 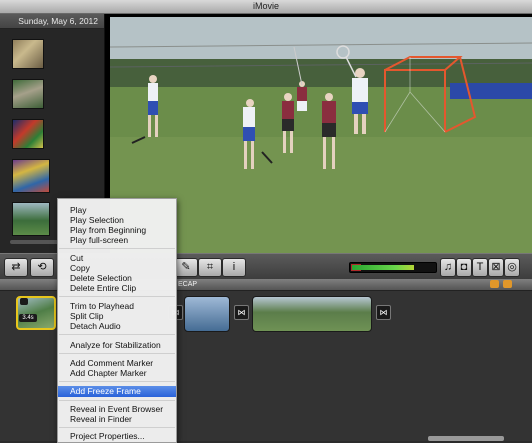 What do you see at coordinates (117, 220) in the screenshot?
I see `menu-item-play-selection: Play Selection` at bounding box center [117, 220].